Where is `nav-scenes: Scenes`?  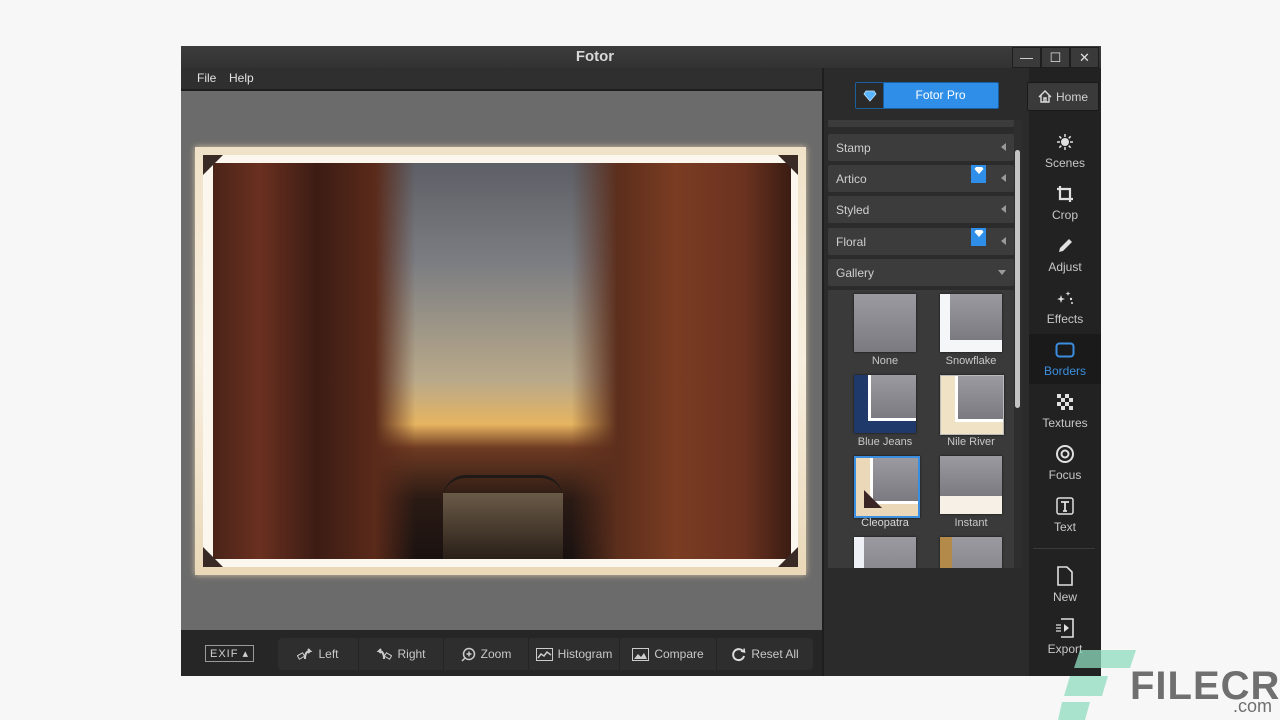 nav-scenes: Scenes is located at coordinates (1065, 151).